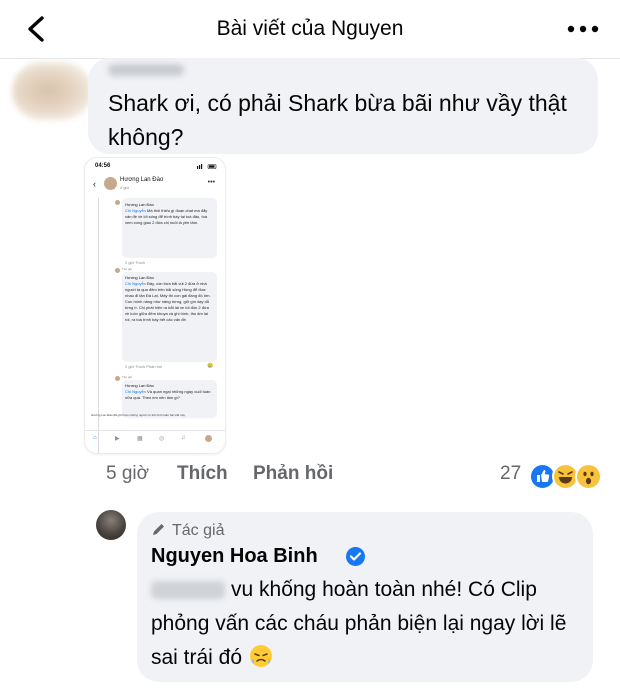  Describe the element at coordinates (111, 525) in the screenshot. I see `author-avatar` at that location.